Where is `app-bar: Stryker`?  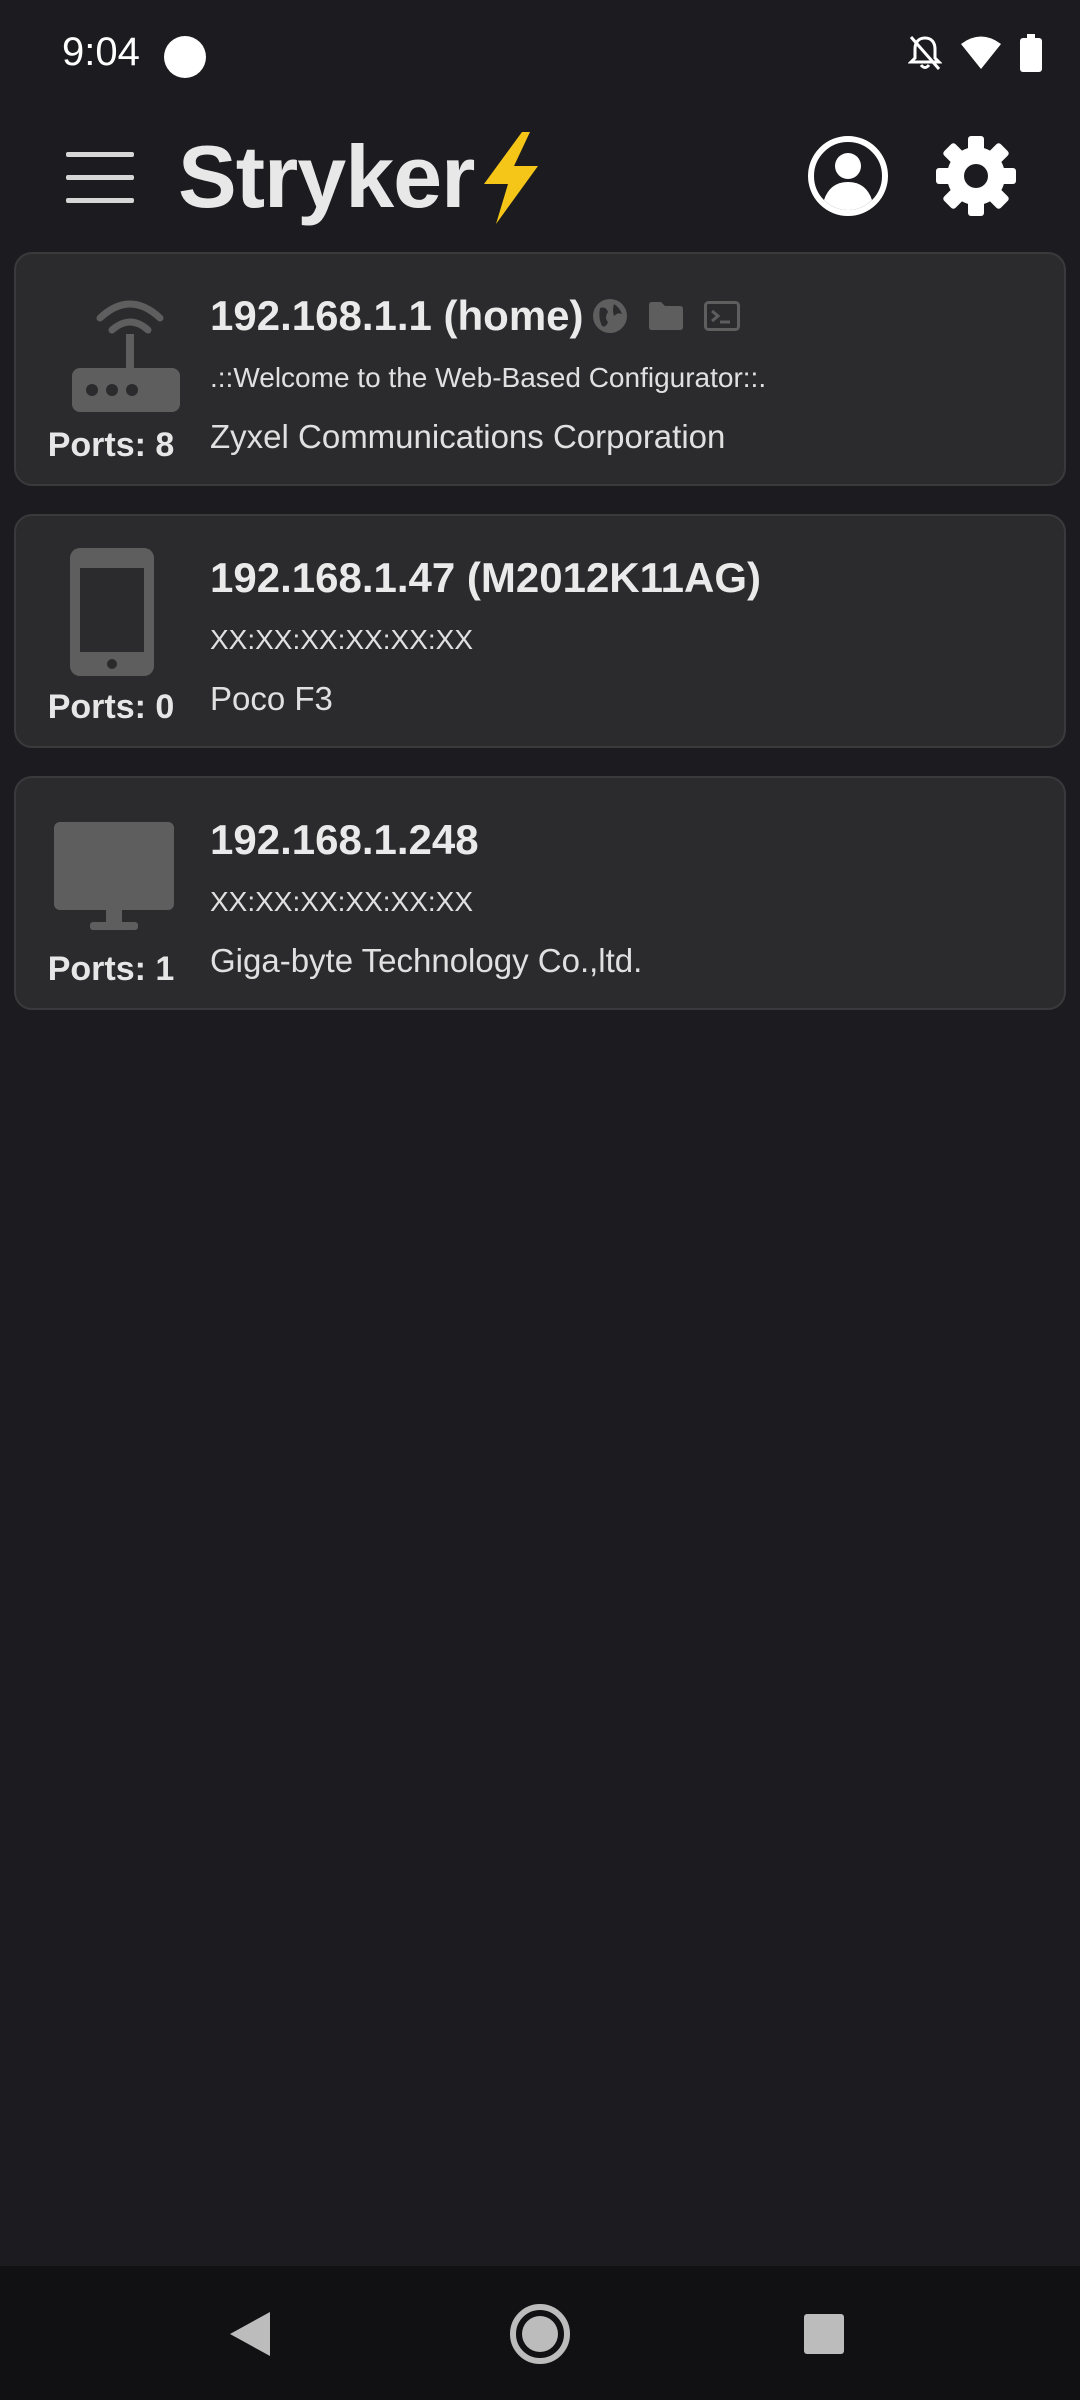
app-bar: Stryker is located at coordinates (540, 177).